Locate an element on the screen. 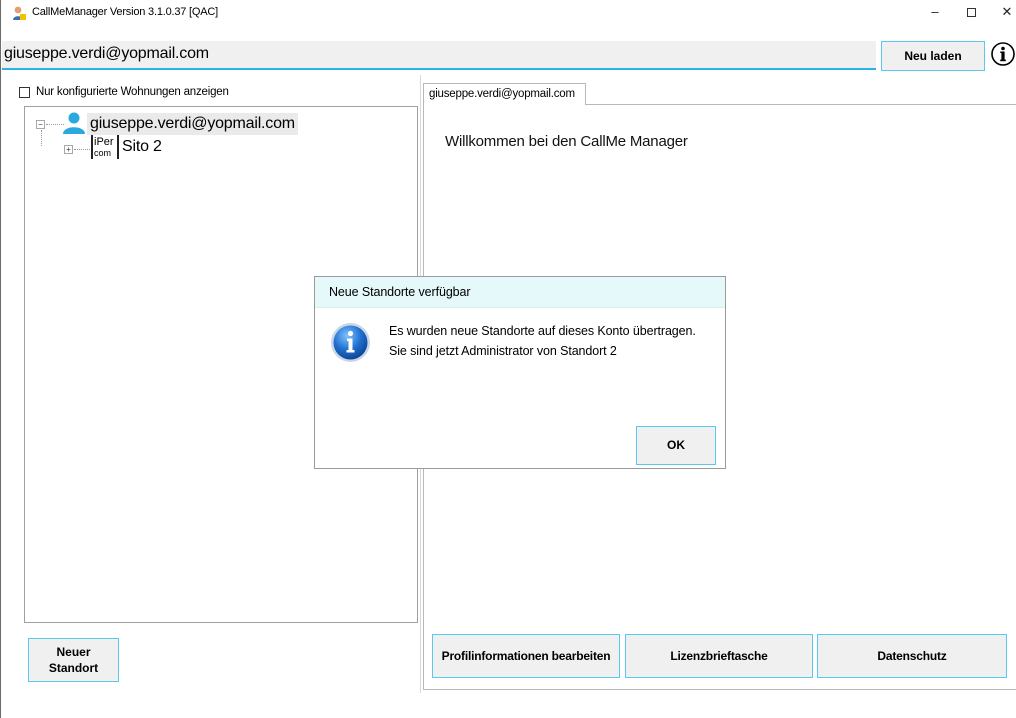 The height and width of the screenshot is (718, 1016). minimize-button: – is located at coordinates (935, 12).